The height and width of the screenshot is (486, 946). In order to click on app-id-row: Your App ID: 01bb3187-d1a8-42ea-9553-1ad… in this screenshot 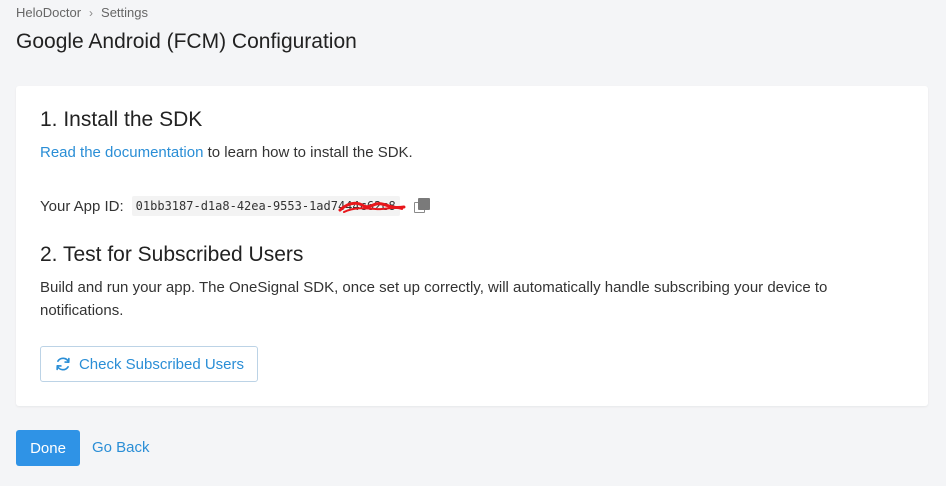, I will do `click(235, 206)`.